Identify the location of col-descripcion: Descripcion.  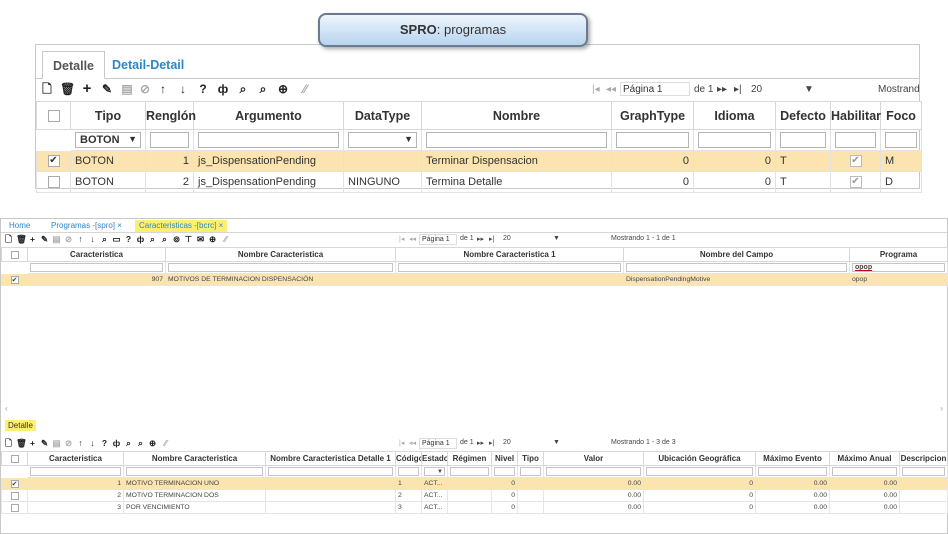
(923, 458).